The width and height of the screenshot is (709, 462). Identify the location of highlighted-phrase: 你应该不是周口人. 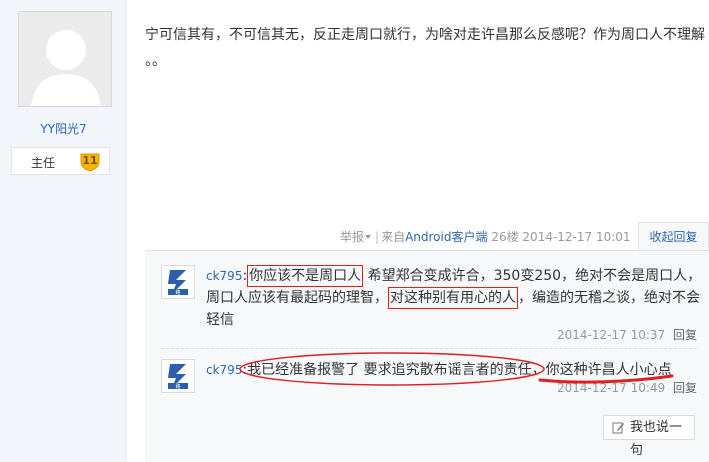
(305, 276).